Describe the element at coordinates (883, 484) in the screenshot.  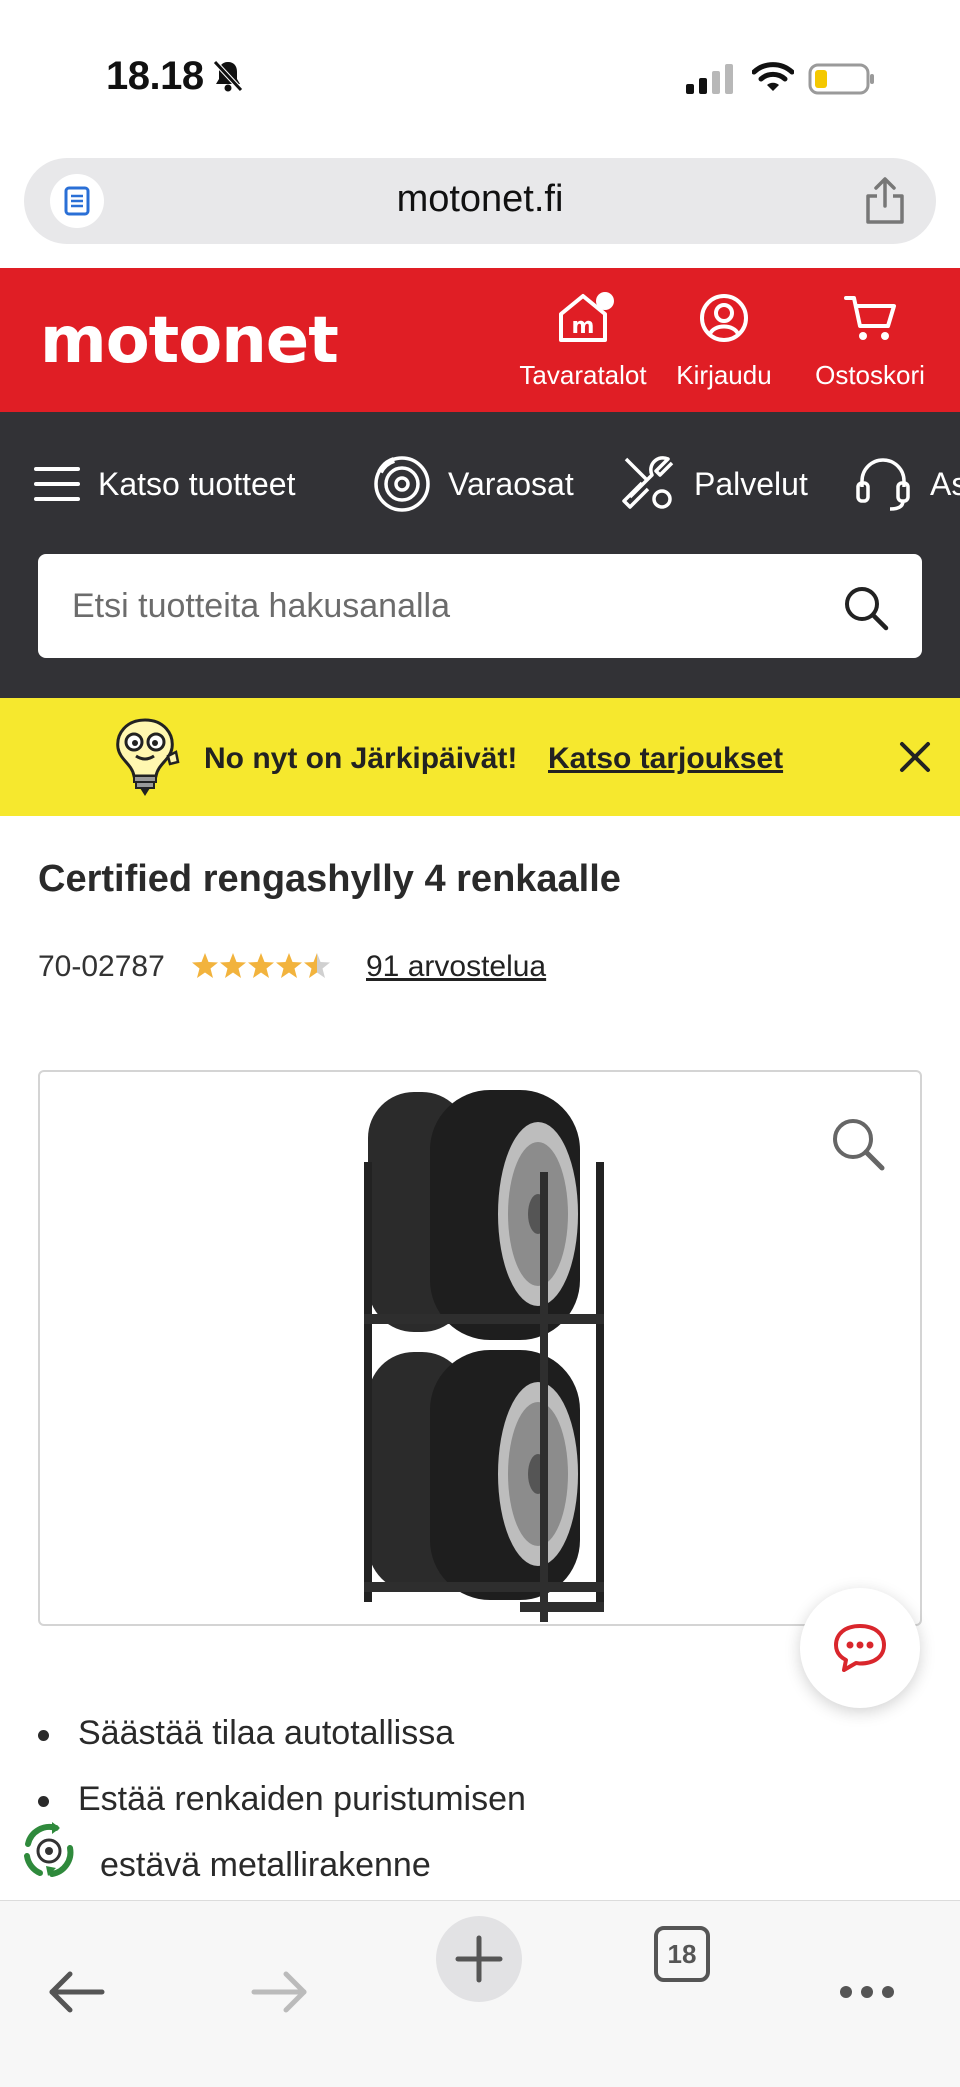
I see `headset-icon` at that location.